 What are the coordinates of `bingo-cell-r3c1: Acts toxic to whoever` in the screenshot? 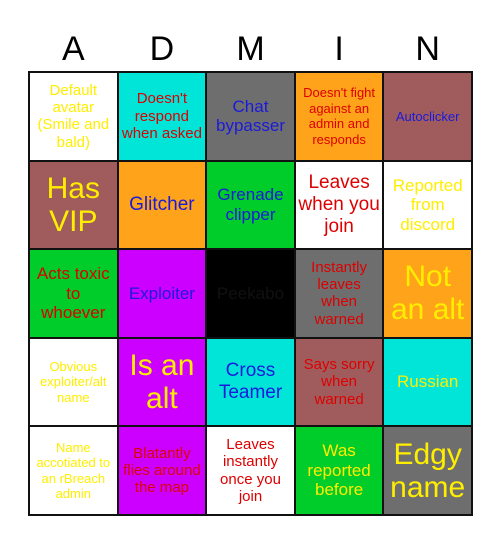 It's located at (73, 293).